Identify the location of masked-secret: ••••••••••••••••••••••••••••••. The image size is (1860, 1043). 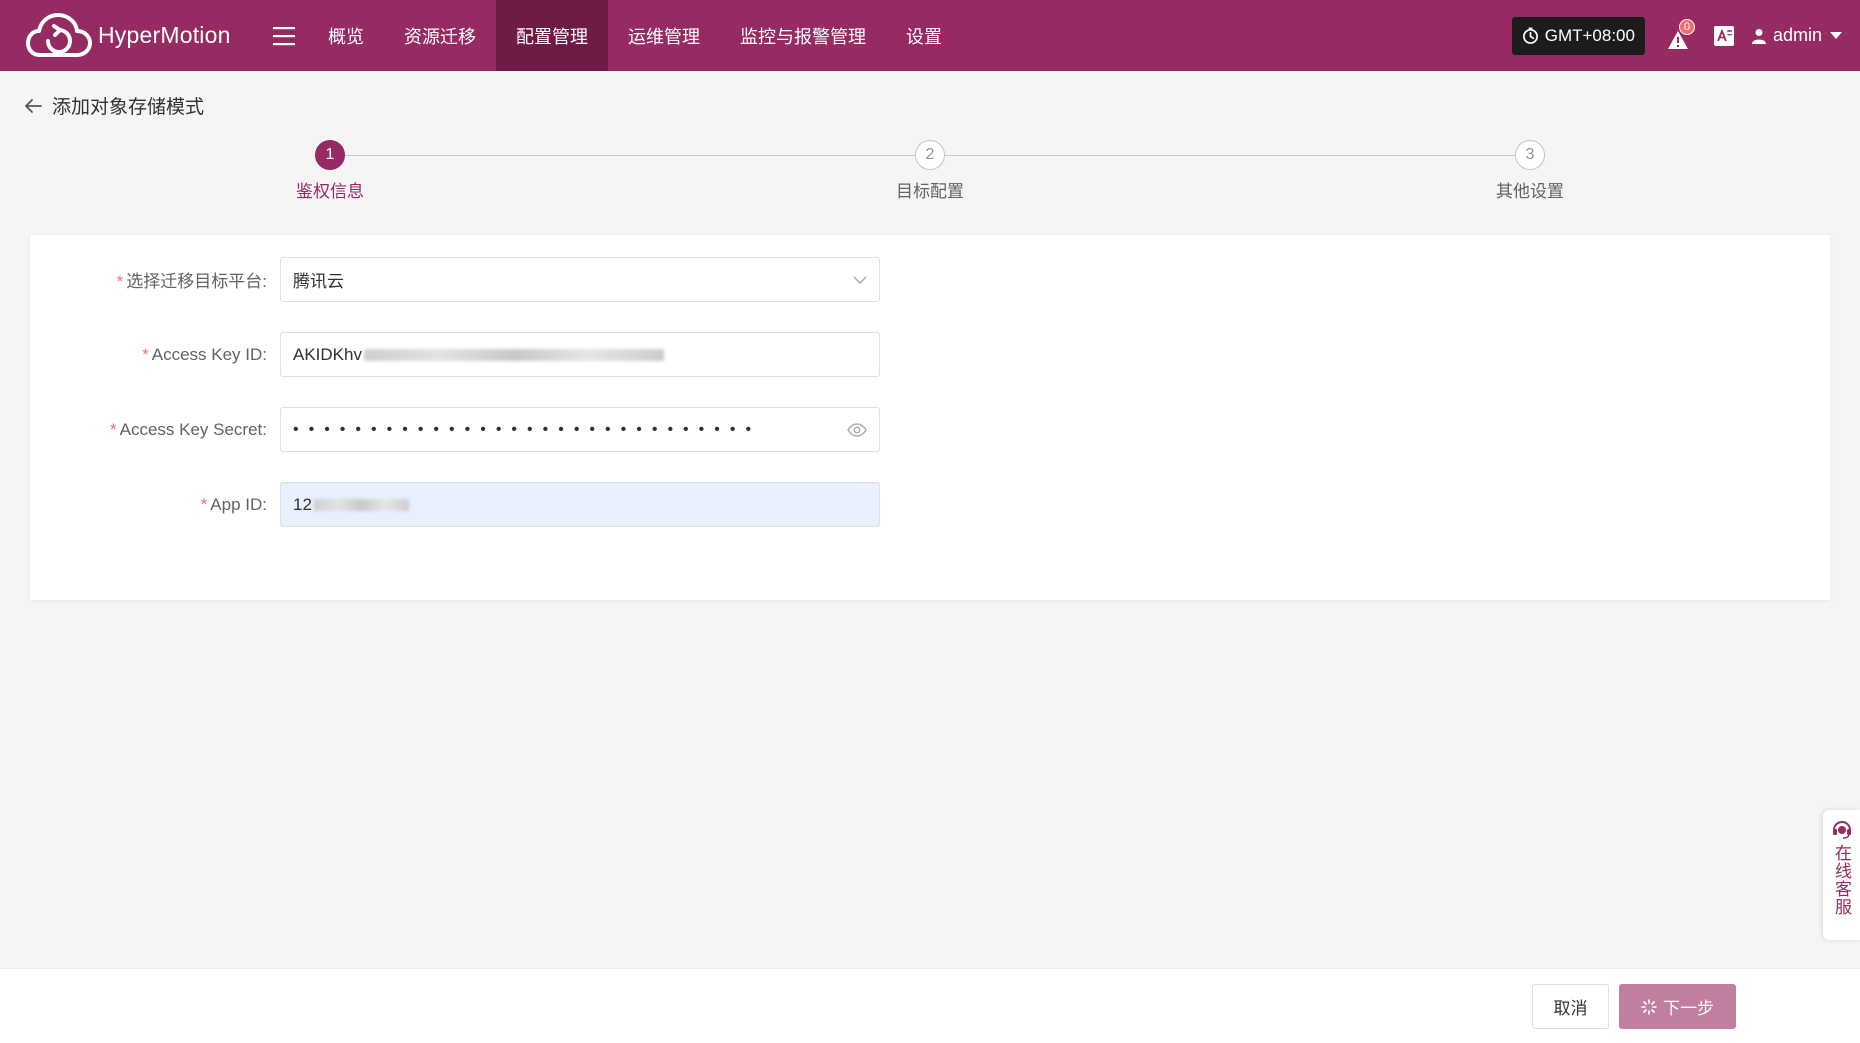
(527, 429).